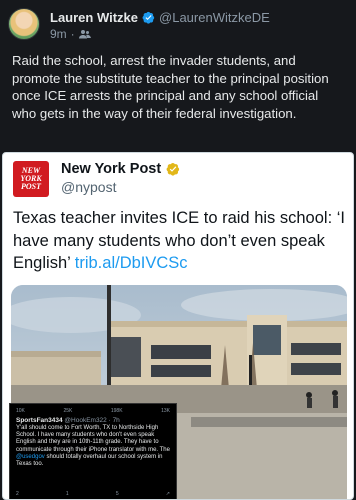 The width and height of the screenshot is (356, 500). I want to click on embedded-footer-repost: 1, so click(67, 494).